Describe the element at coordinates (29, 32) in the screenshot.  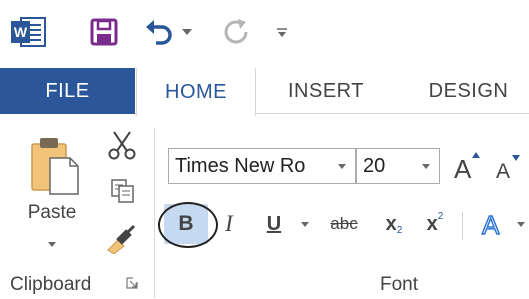
I see `word-logo-icon: W` at that location.